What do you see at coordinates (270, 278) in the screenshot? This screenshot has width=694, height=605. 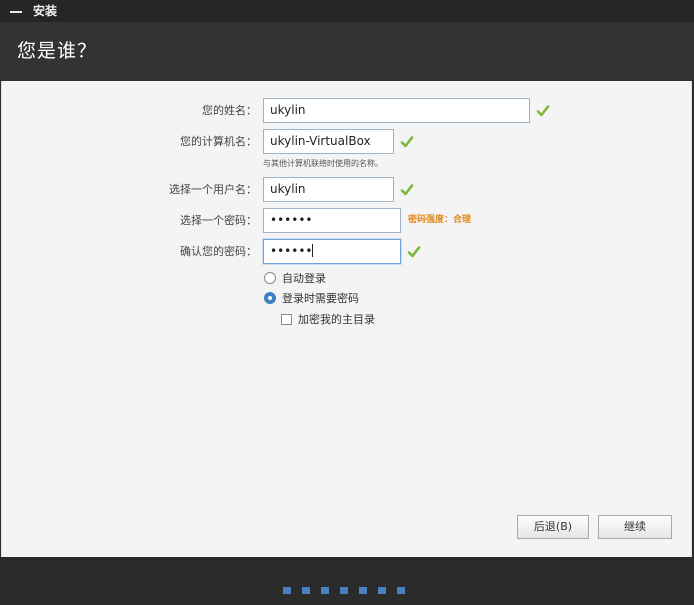 I see `radio-unchecked-icon` at bounding box center [270, 278].